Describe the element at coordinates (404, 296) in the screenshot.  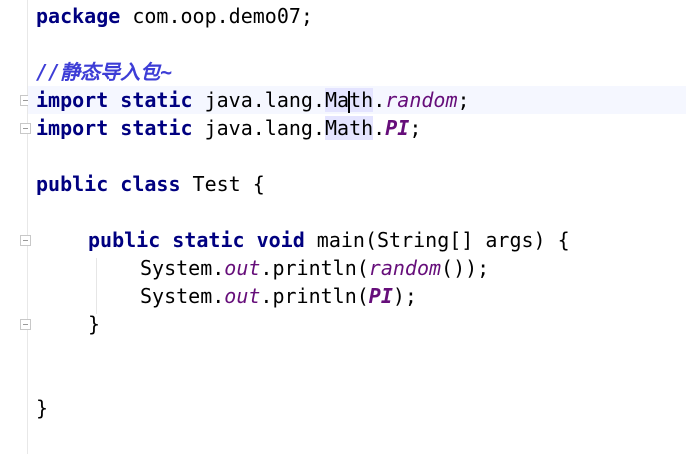
I see `statement-end: );` at that location.